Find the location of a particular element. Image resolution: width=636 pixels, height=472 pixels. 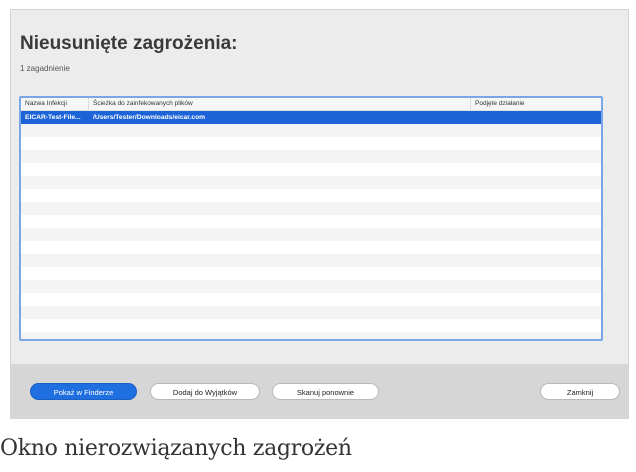

dialog-title: Nieusunięte zagrożenia: is located at coordinates (129, 43).